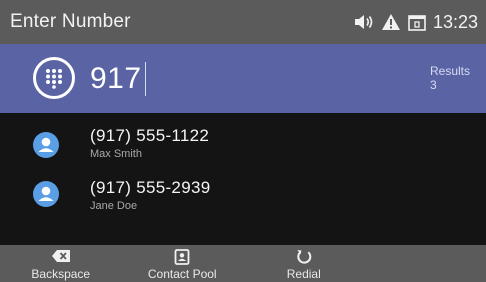  Describe the element at coordinates (70, 21) in the screenshot. I see `screen-title: Enter Number` at that location.